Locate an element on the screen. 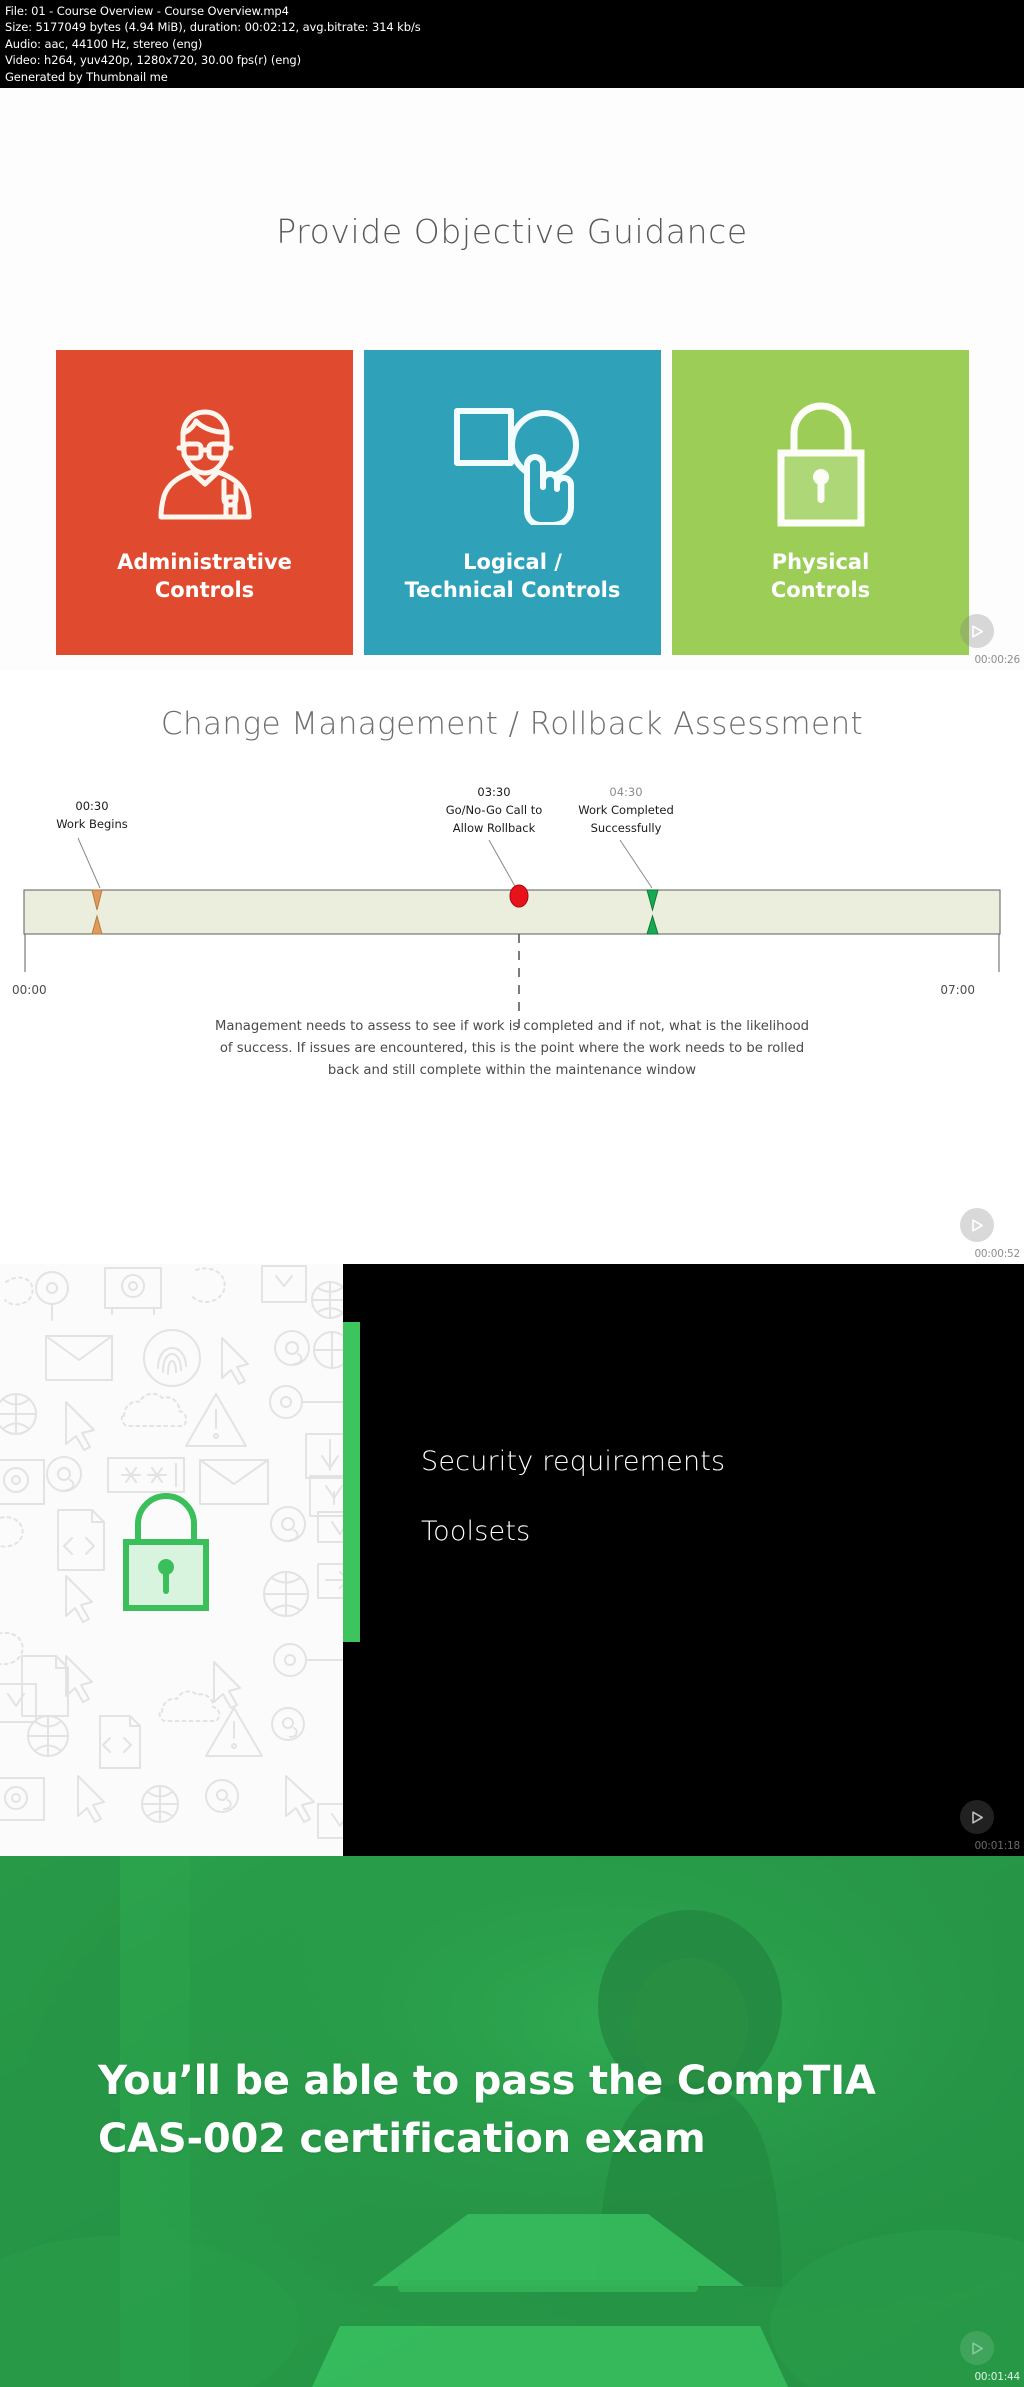  card-administrative-label: Administrative Controls is located at coordinates (204, 576).